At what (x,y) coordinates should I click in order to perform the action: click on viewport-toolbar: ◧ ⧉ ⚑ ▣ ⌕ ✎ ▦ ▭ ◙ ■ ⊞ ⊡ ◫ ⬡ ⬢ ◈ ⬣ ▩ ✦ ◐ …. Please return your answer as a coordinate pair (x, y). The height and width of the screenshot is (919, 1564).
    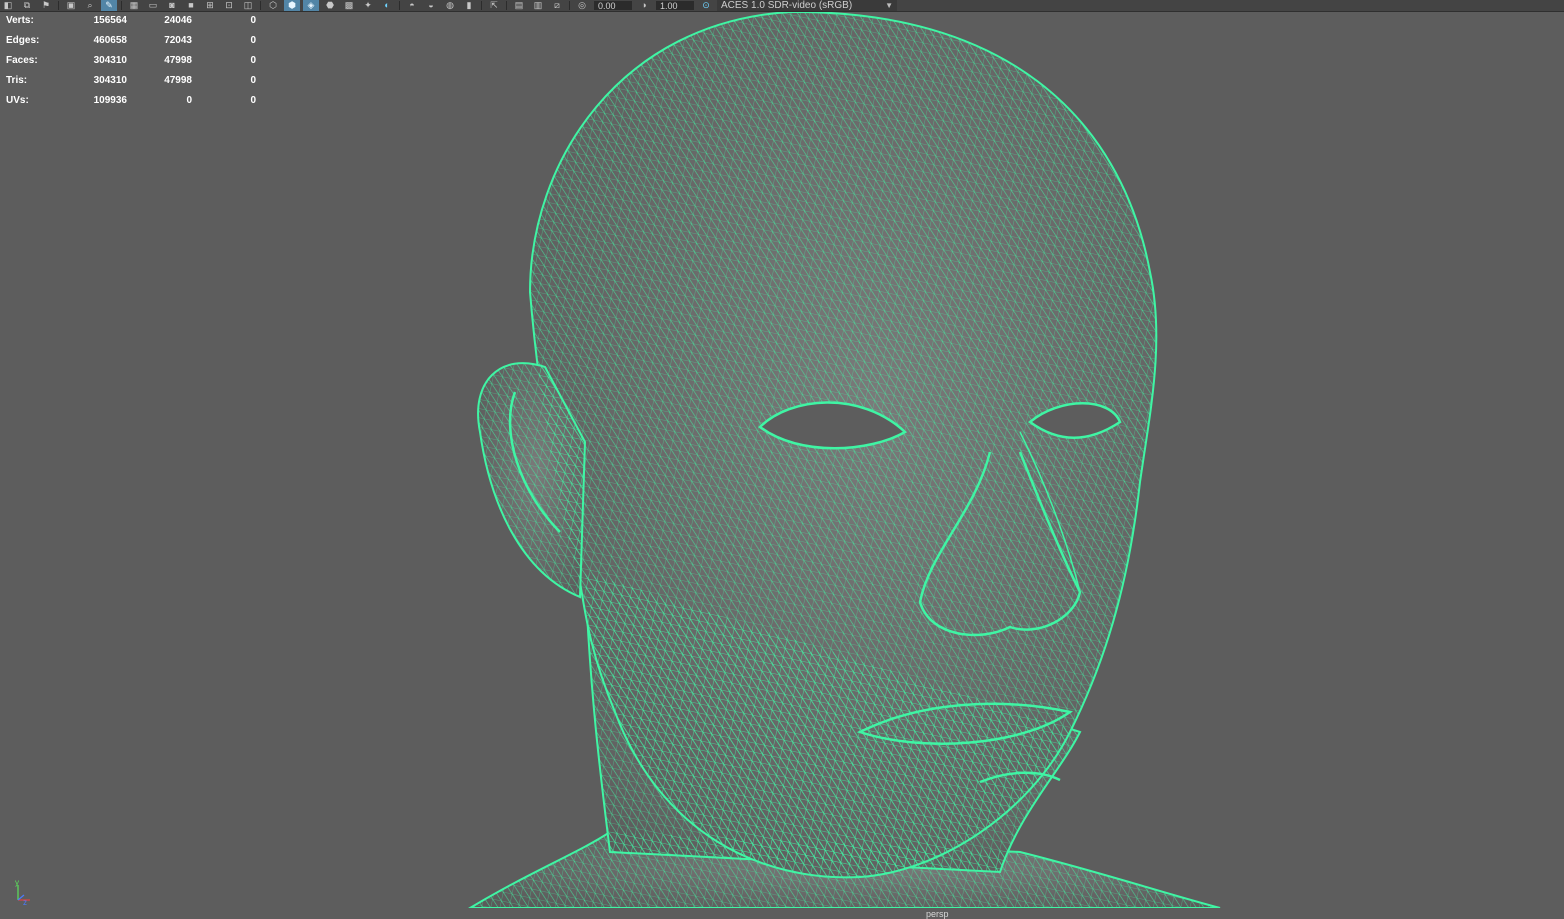
    Looking at the image, I should click on (782, 6).